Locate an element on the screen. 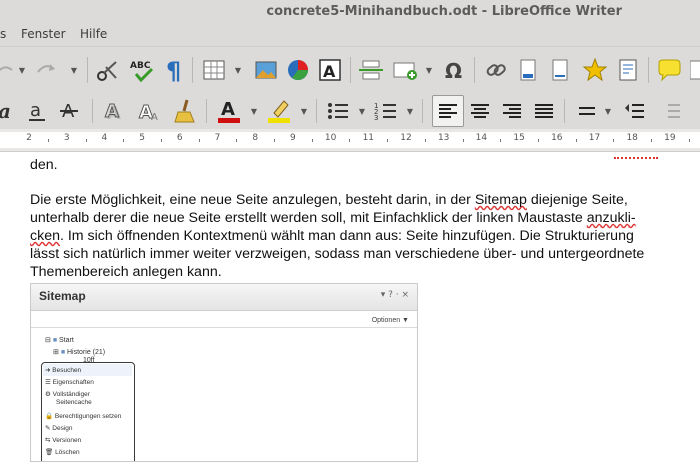 The image size is (700, 462). star-icon is located at coordinates (595, 69).